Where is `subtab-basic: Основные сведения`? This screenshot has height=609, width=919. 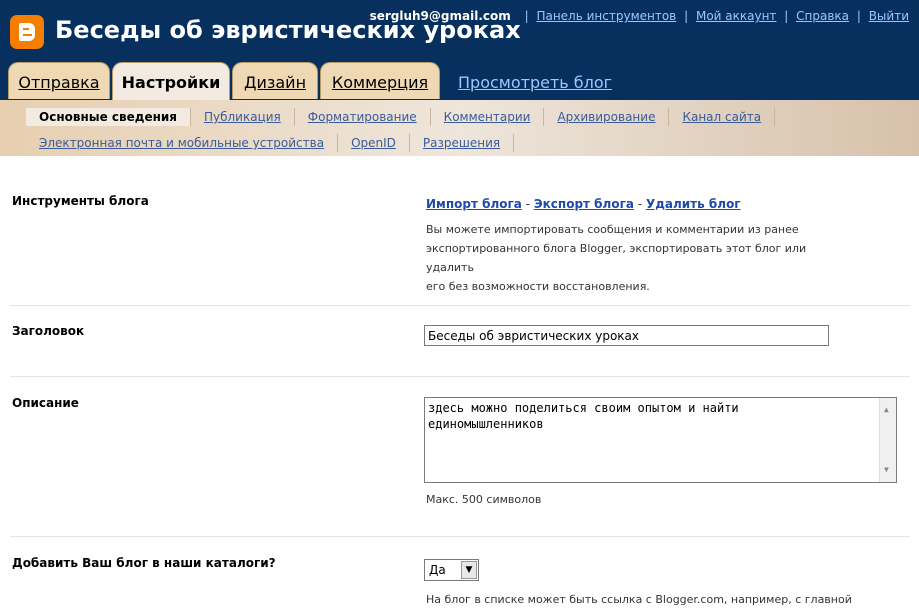
subtab-basic: Основные сведения is located at coordinates (108, 117).